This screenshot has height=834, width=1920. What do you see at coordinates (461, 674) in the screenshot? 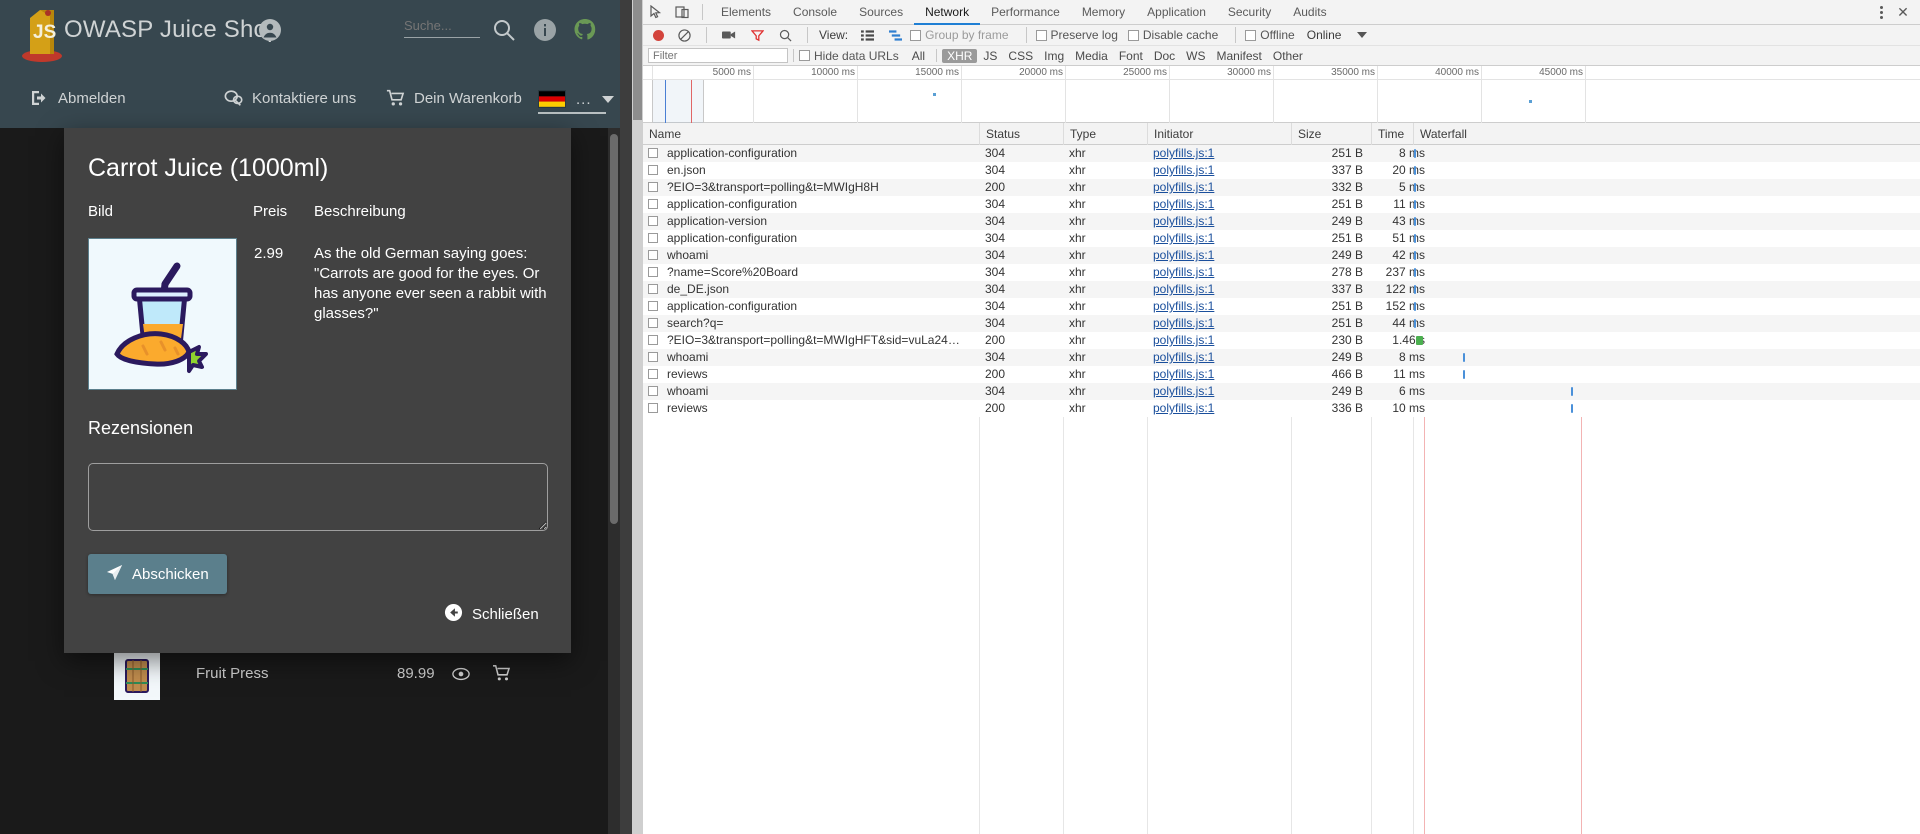
I see `eye-icon` at bounding box center [461, 674].